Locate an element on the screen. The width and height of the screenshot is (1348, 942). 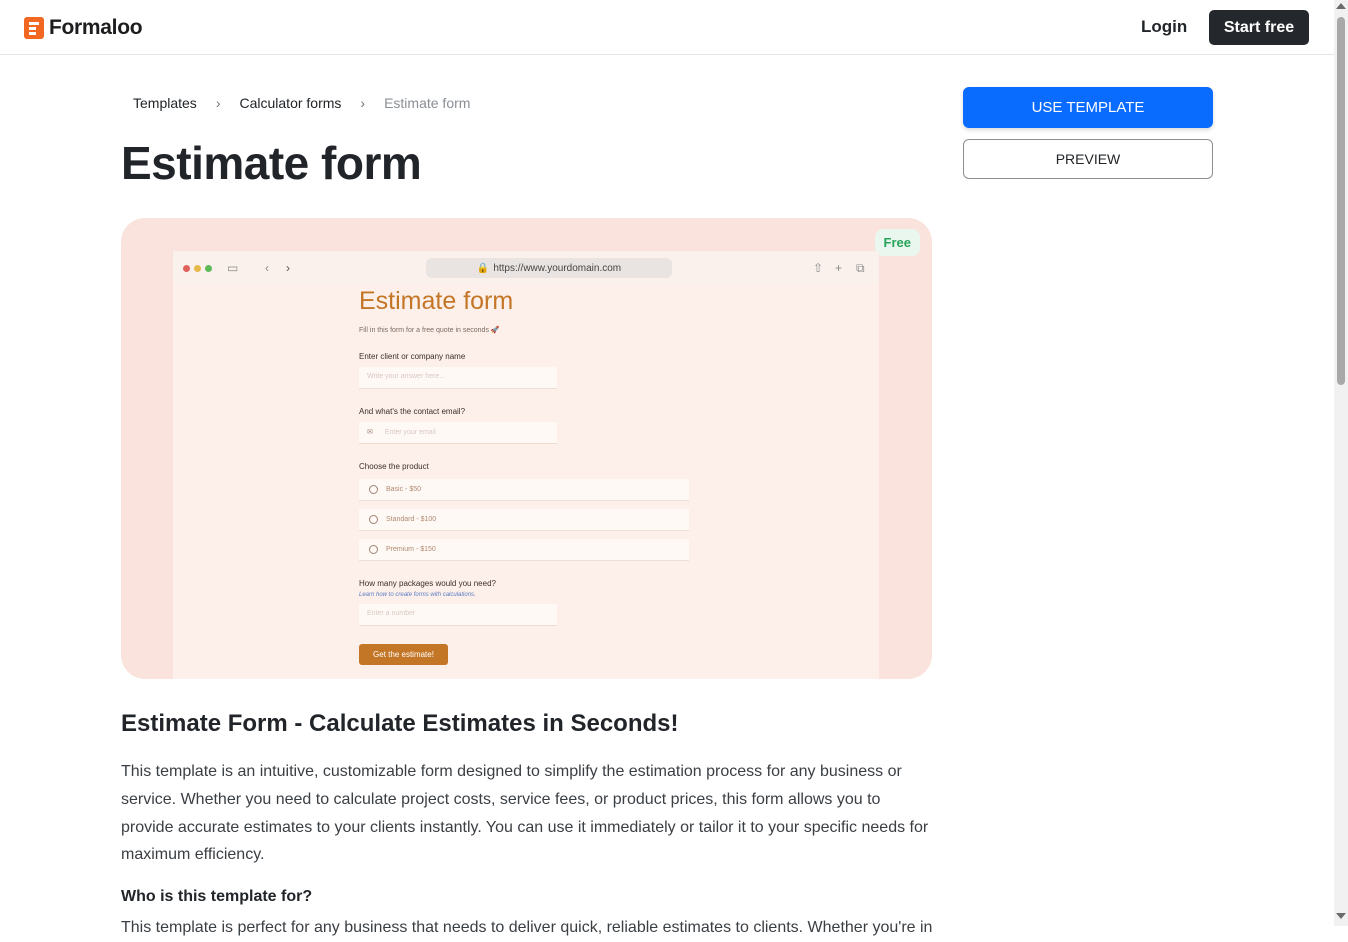
use-template-button: USE TEMPLATE is located at coordinates (1088, 107).